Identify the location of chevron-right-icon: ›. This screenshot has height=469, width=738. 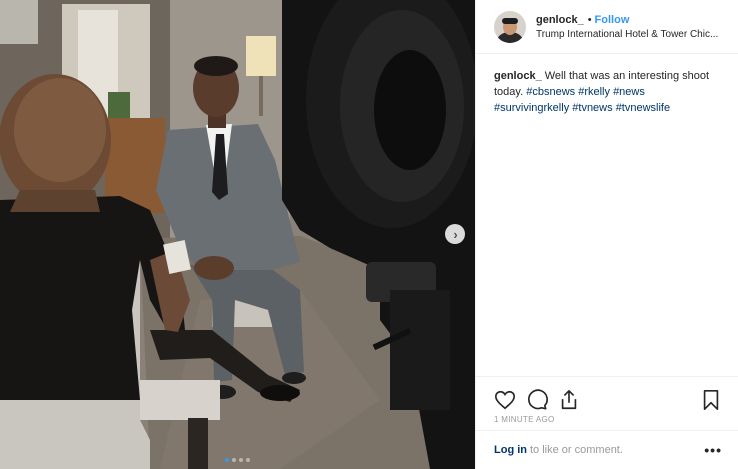
(455, 234).